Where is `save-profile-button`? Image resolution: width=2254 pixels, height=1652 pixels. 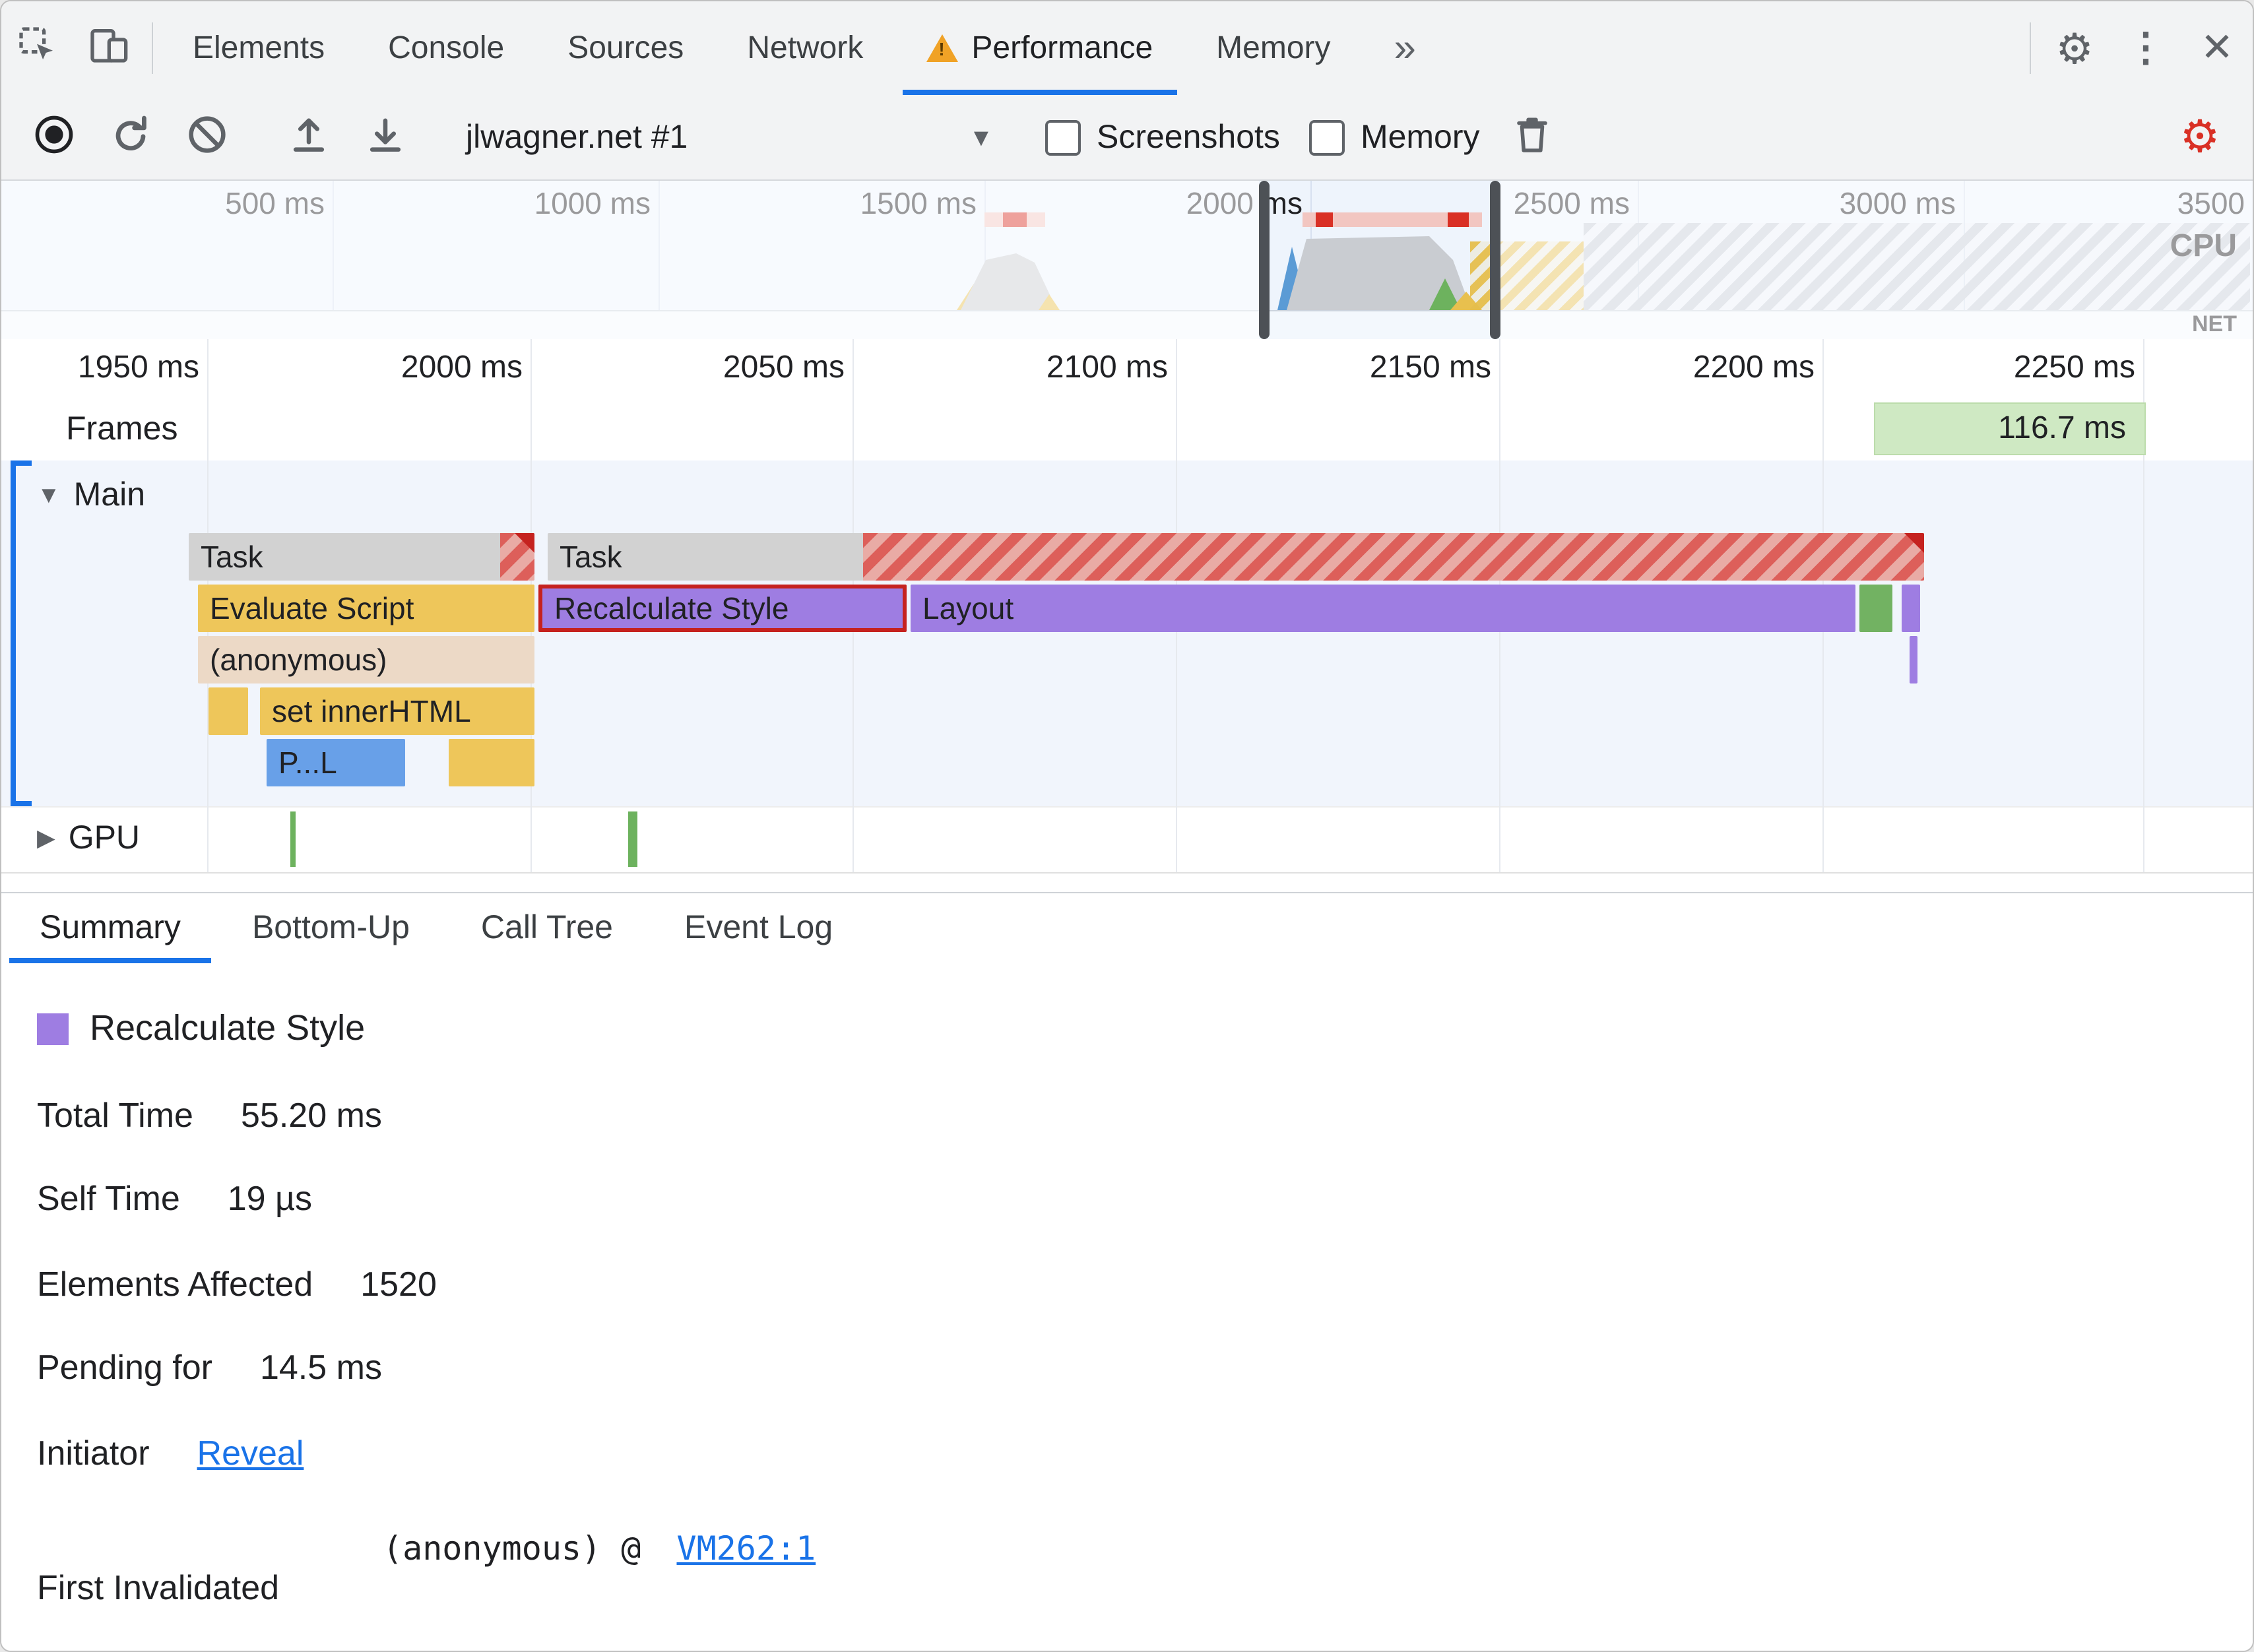
save-profile-button is located at coordinates (386, 137).